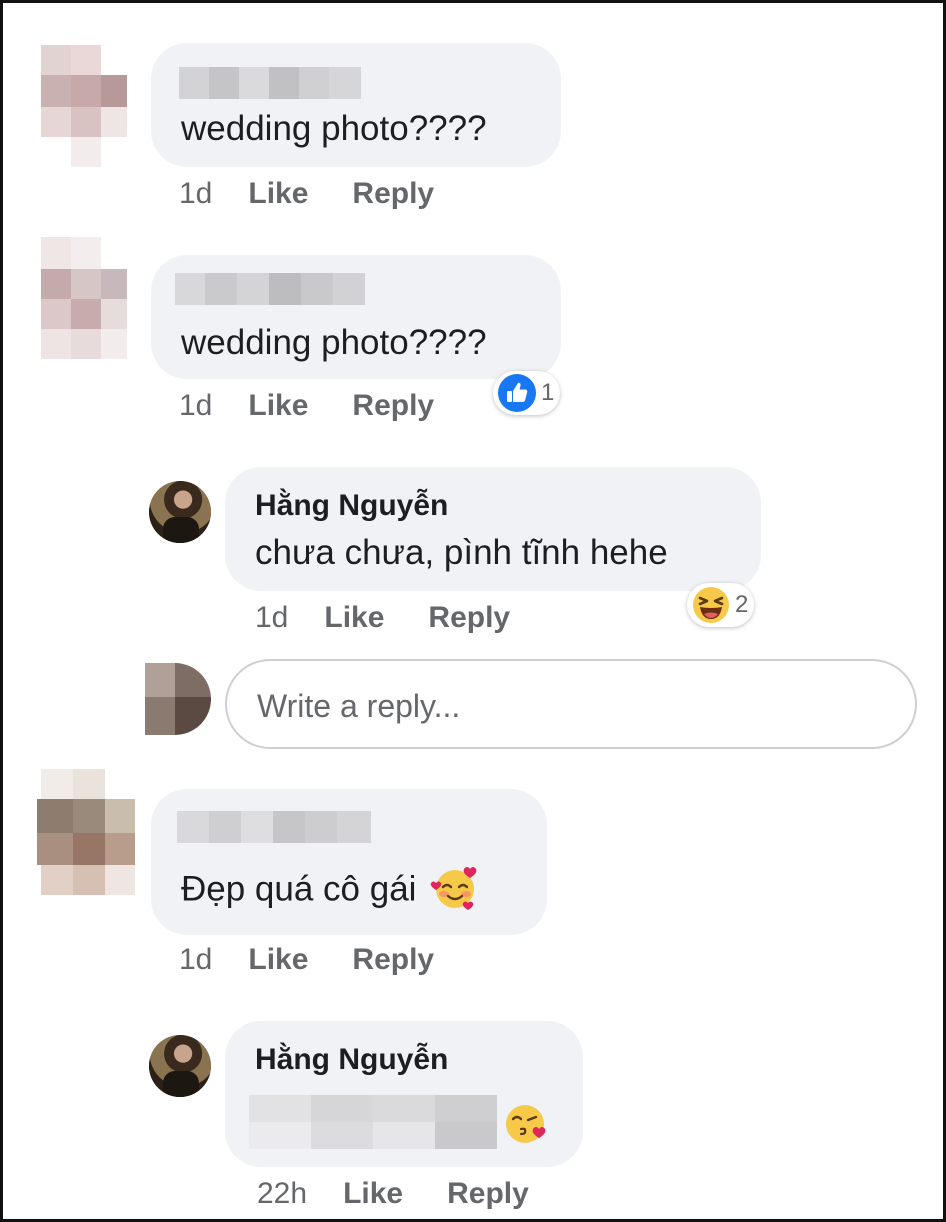 The width and height of the screenshot is (946, 1222). I want to click on current-user-avatar-blurred, so click(178, 699).